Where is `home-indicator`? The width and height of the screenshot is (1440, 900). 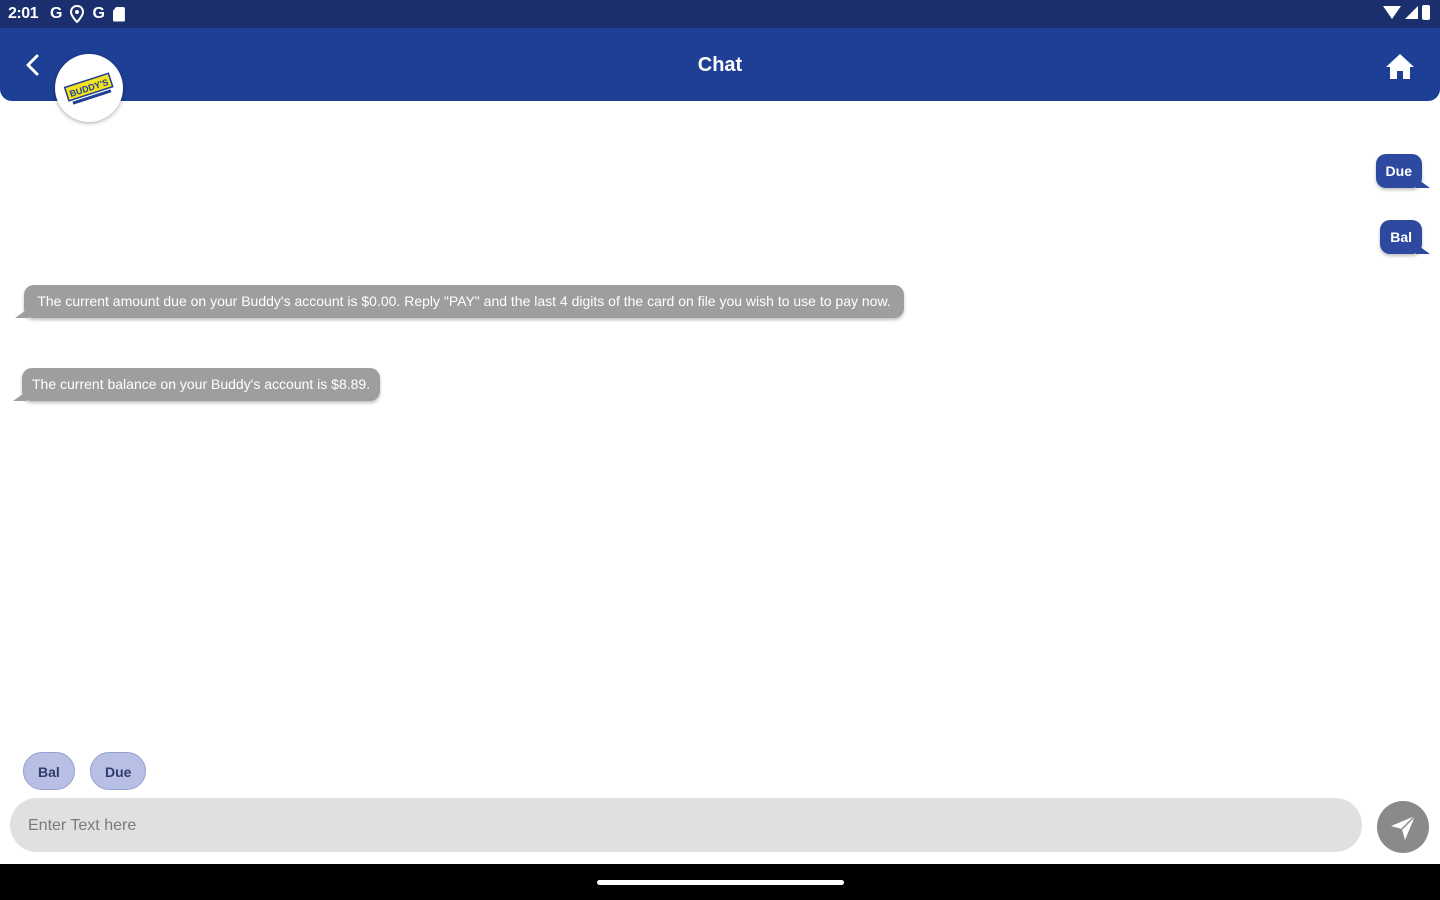 home-indicator is located at coordinates (720, 882).